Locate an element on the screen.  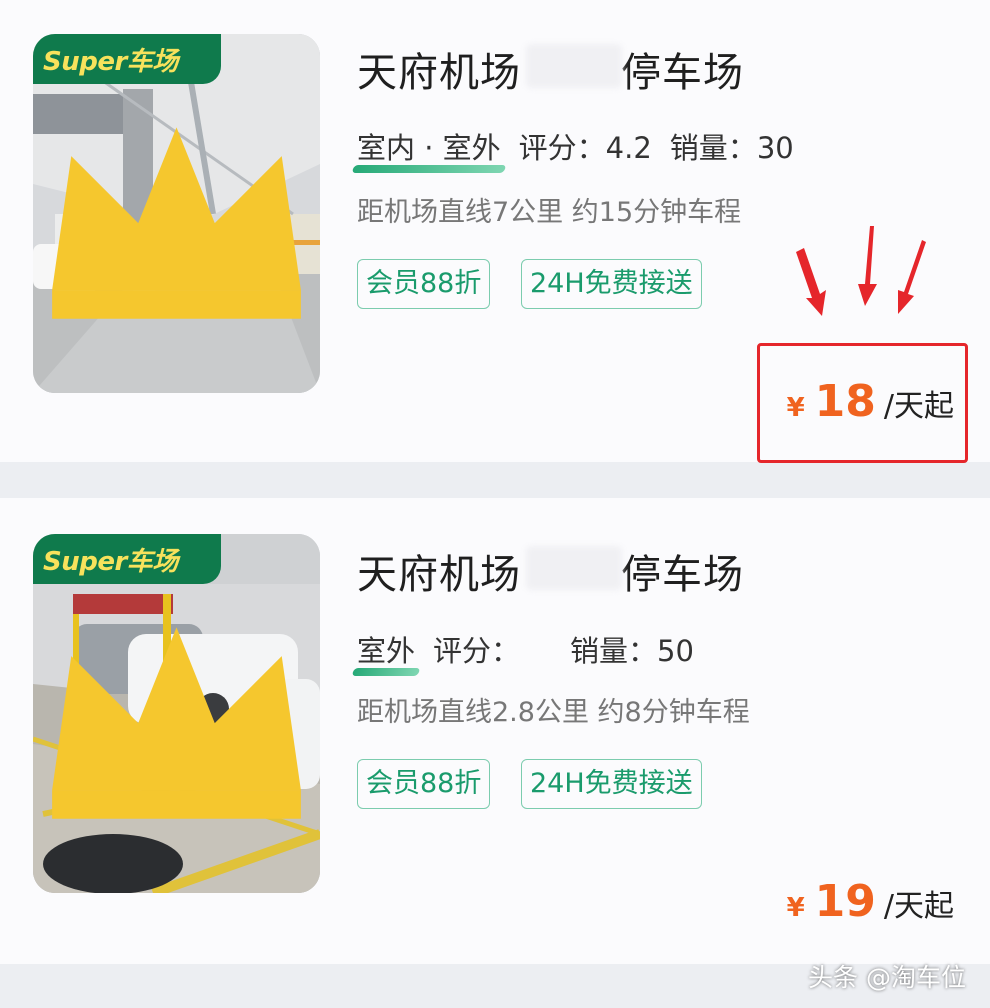
environment-label: 室外 is located at coordinates (386, 649).